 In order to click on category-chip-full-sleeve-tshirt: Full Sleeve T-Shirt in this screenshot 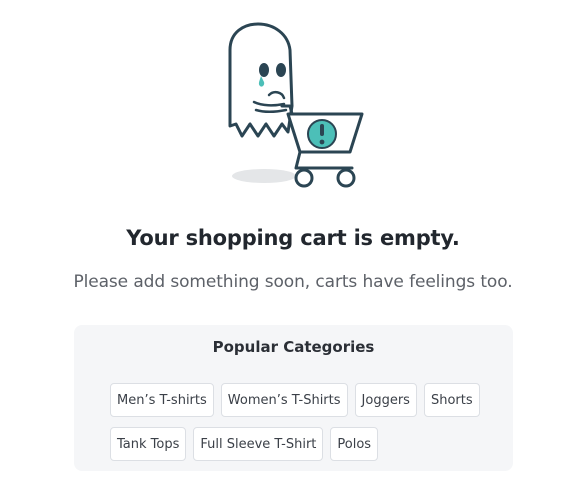, I will do `click(258, 444)`.